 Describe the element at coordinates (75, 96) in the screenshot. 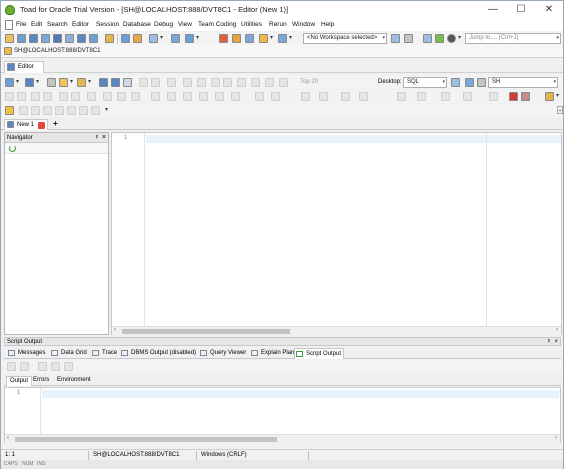

I see `lowercase-icon` at that location.